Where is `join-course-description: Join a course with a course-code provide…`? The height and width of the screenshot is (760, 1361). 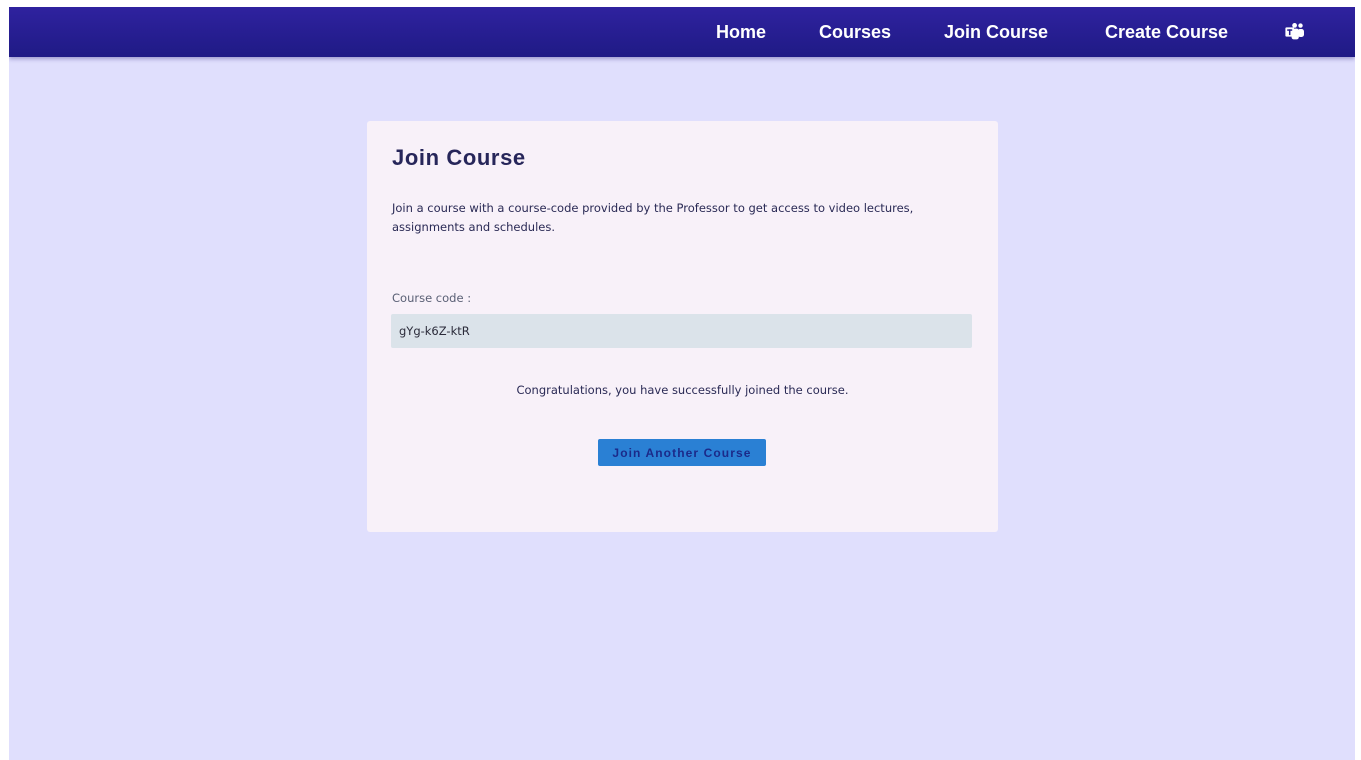
join-course-description: Join a course with a course-code provide… is located at coordinates (653, 217).